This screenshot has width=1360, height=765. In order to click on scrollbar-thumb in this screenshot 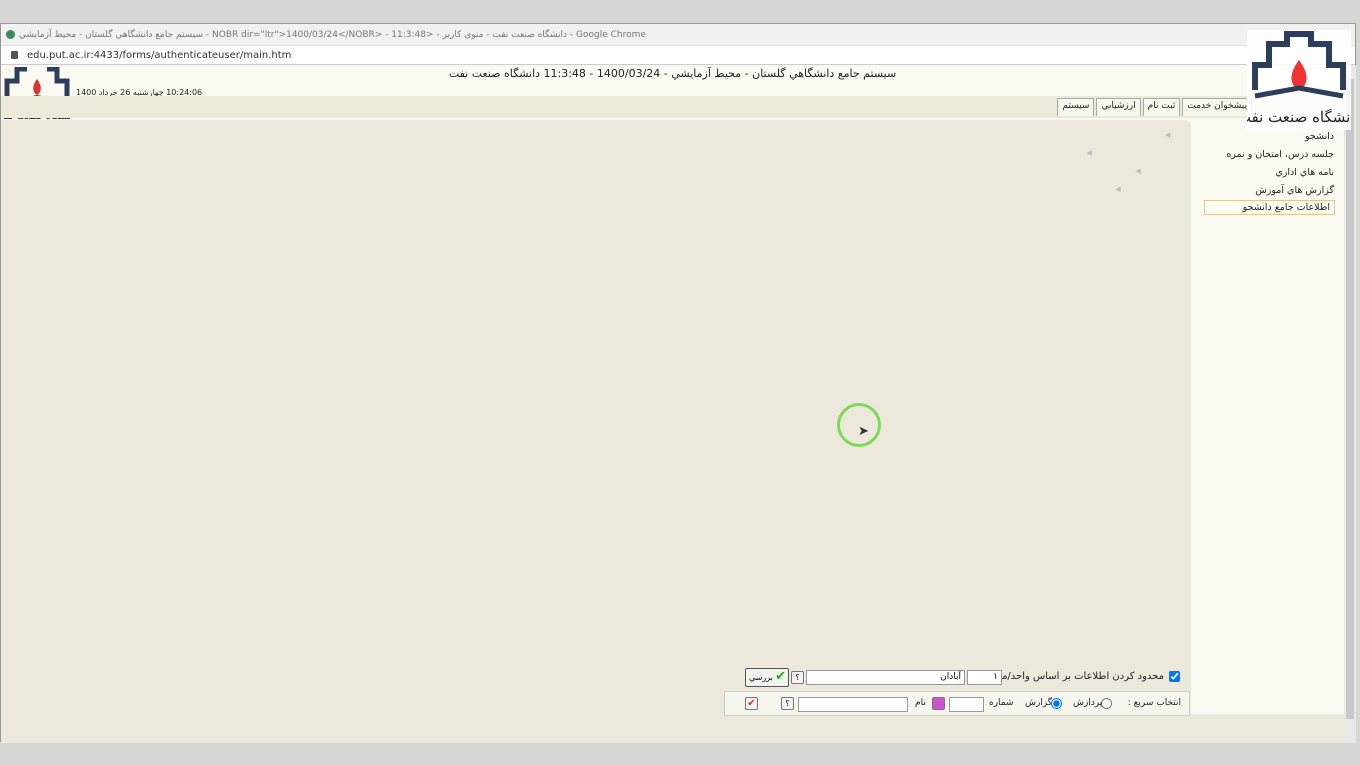, I will do `click(1350, 399)`.